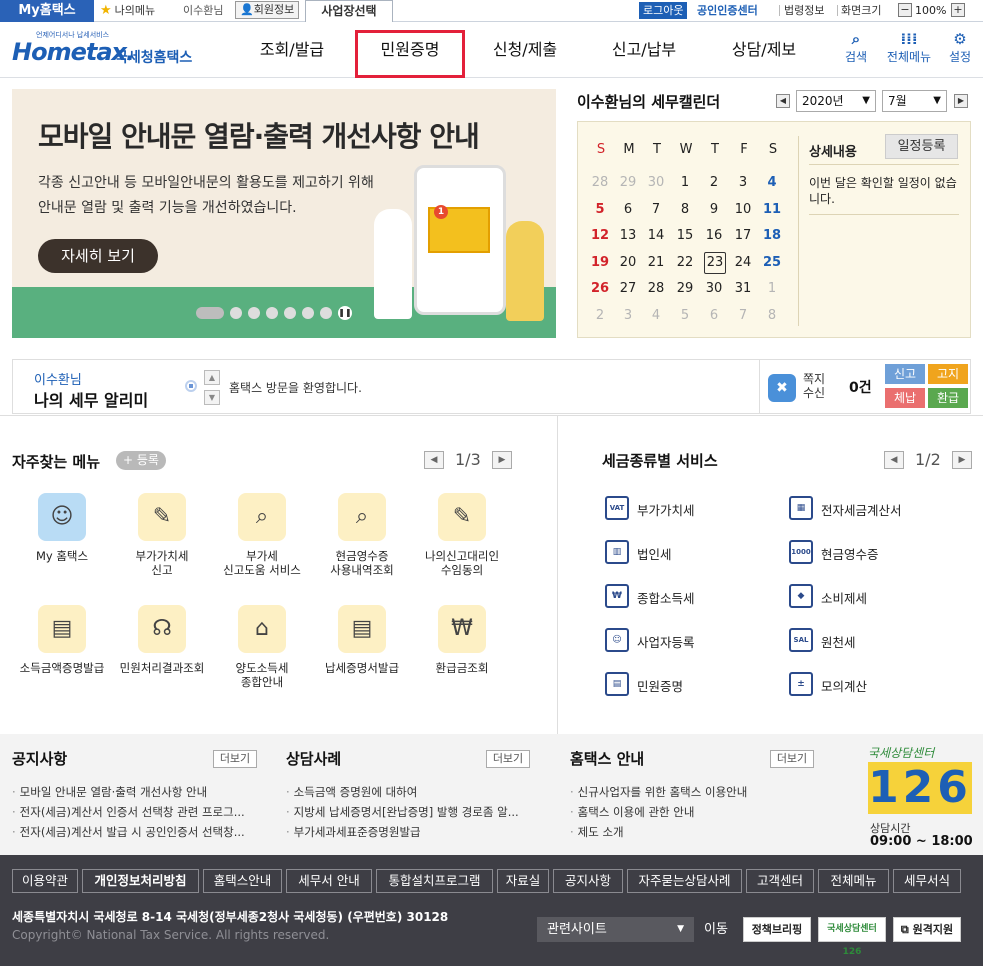 The height and width of the screenshot is (966, 983). I want to click on calendar-day: 24, so click(743, 263).